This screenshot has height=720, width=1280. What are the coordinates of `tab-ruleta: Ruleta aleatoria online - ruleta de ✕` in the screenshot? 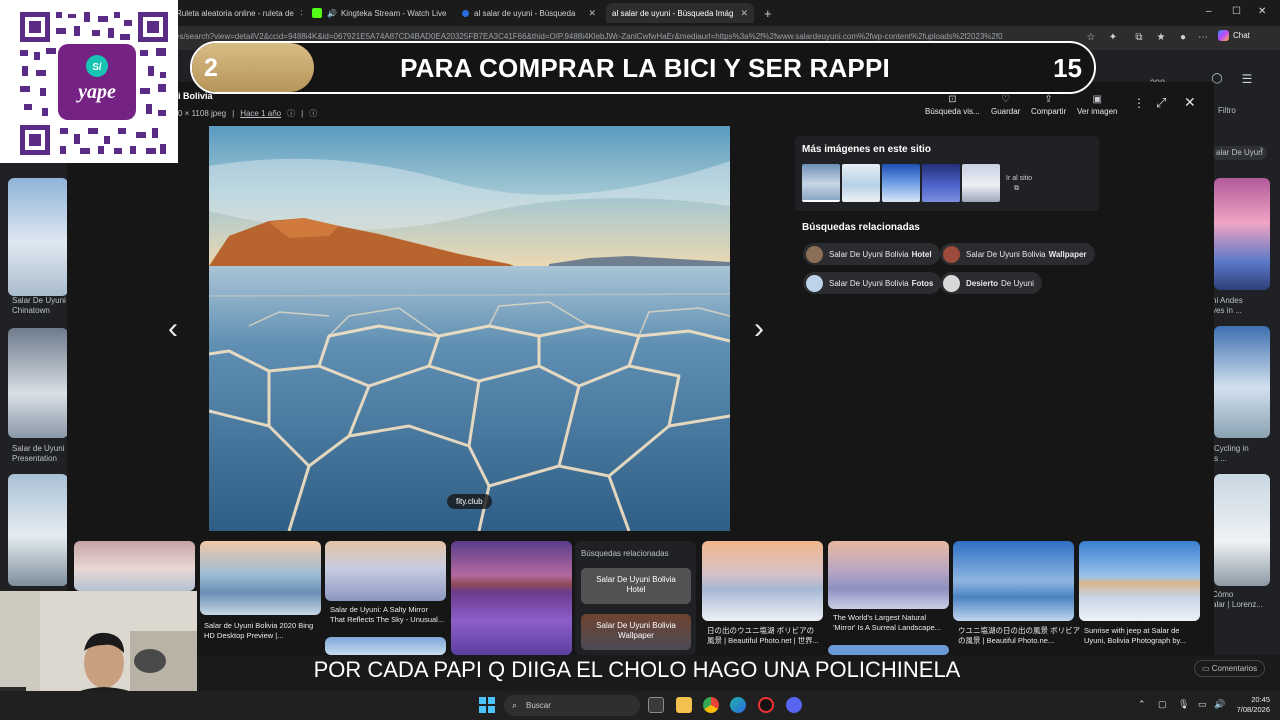 It's located at (236, 13).